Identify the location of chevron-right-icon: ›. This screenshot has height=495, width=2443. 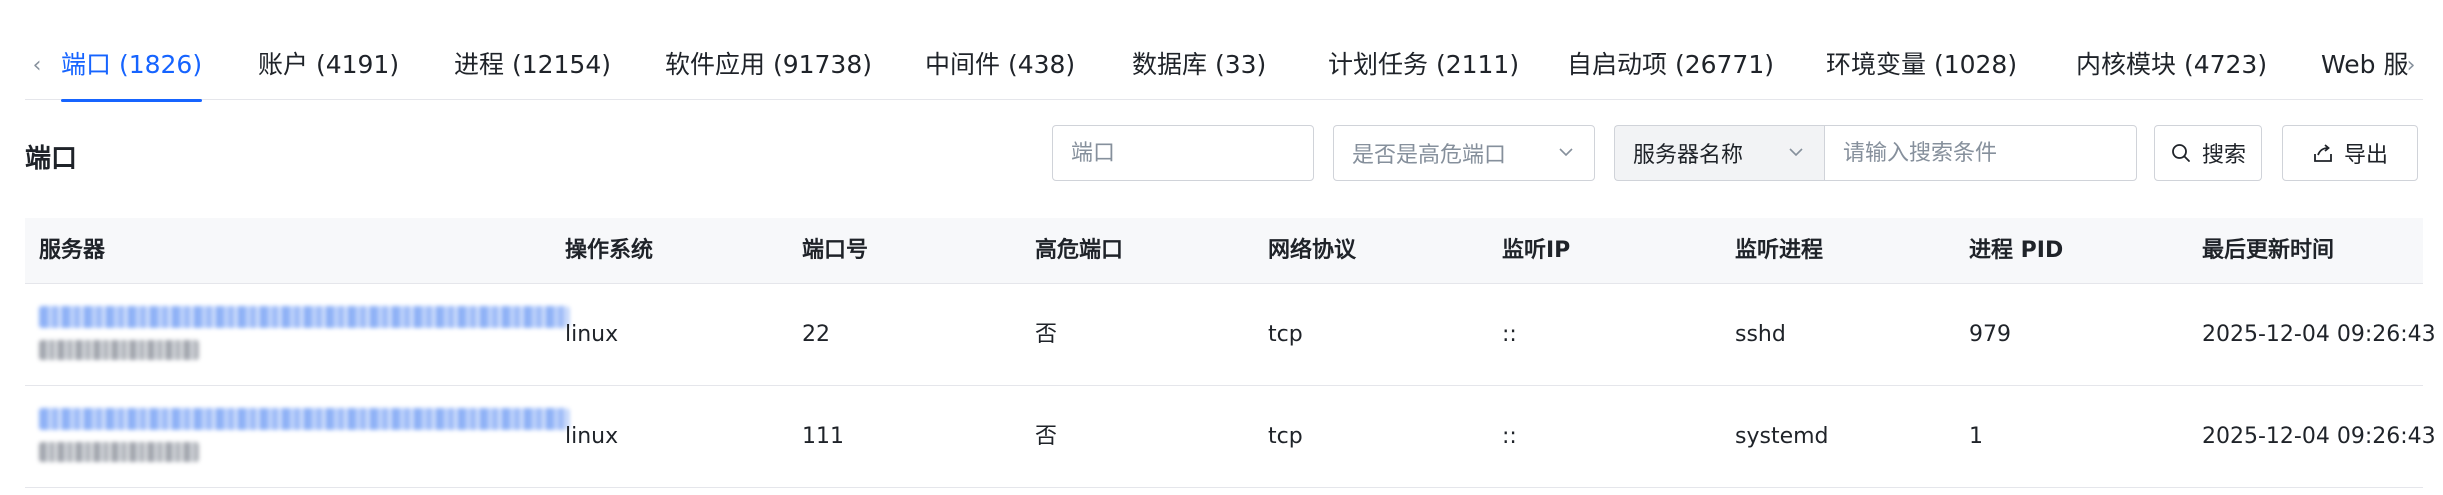
(2411, 65).